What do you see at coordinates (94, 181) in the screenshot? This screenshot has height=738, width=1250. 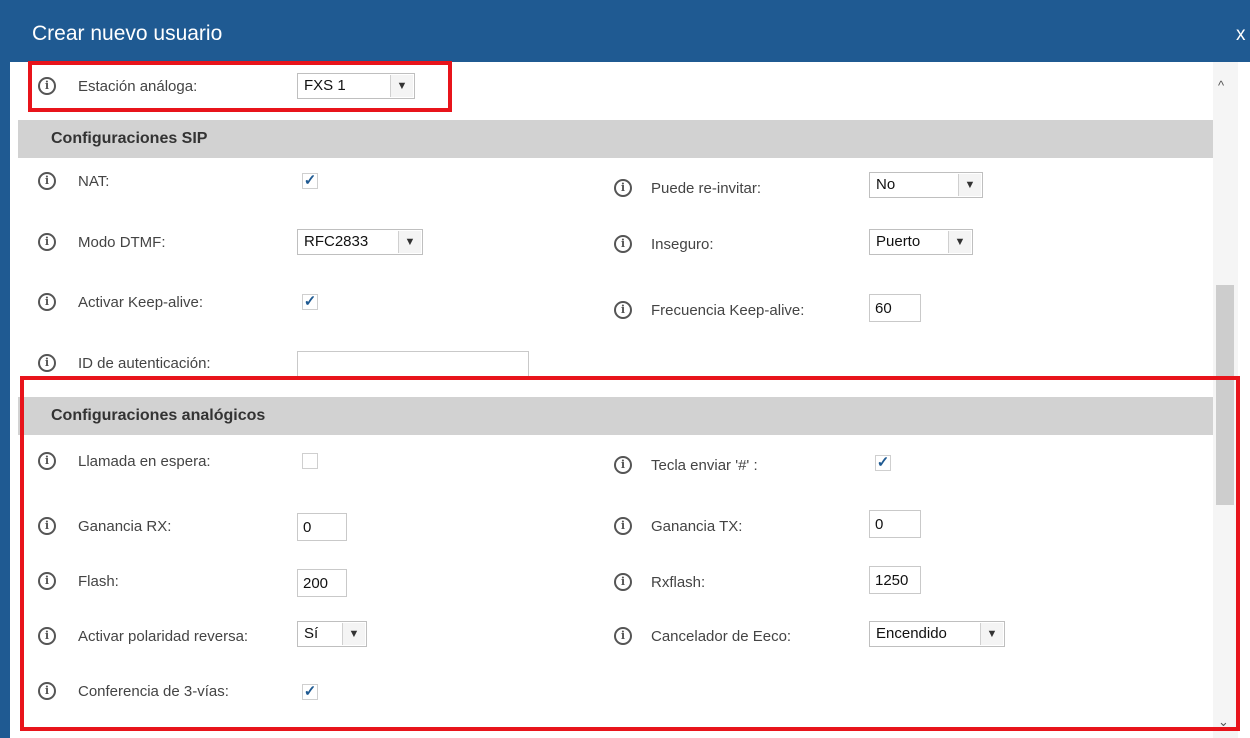 I see `nat-label: NAT:` at bounding box center [94, 181].